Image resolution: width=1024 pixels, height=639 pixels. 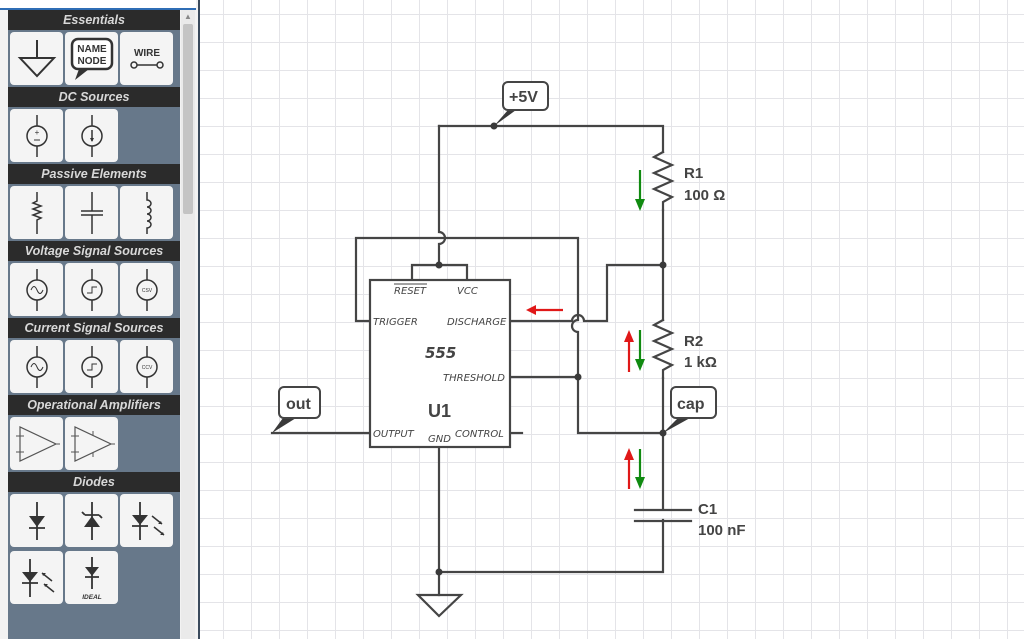 I want to click on svg-text: NODE, so click(x=91, y=61).